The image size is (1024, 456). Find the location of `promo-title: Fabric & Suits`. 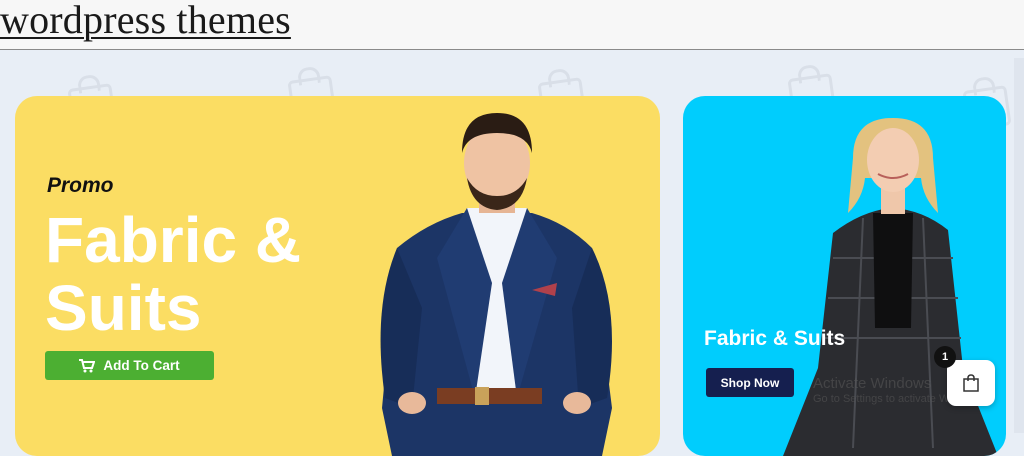

promo-title: Fabric & Suits is located at coordinates (173, 274).